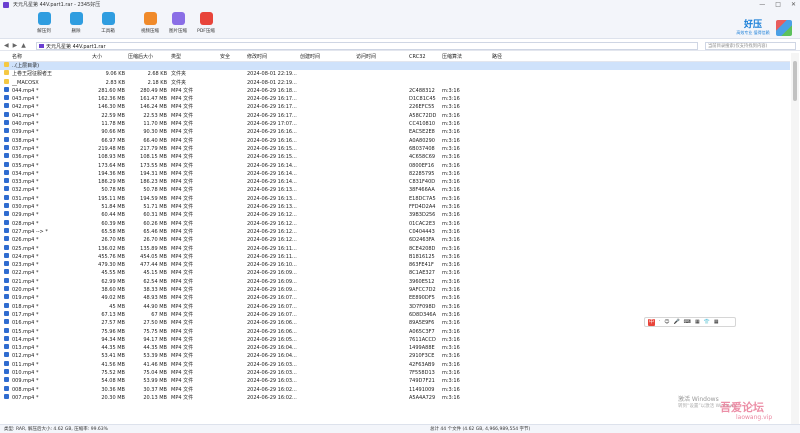 The width and height of the screenshot is (800, 433). I want to click on toolbar-button: 工具箱, so click(108, 23).